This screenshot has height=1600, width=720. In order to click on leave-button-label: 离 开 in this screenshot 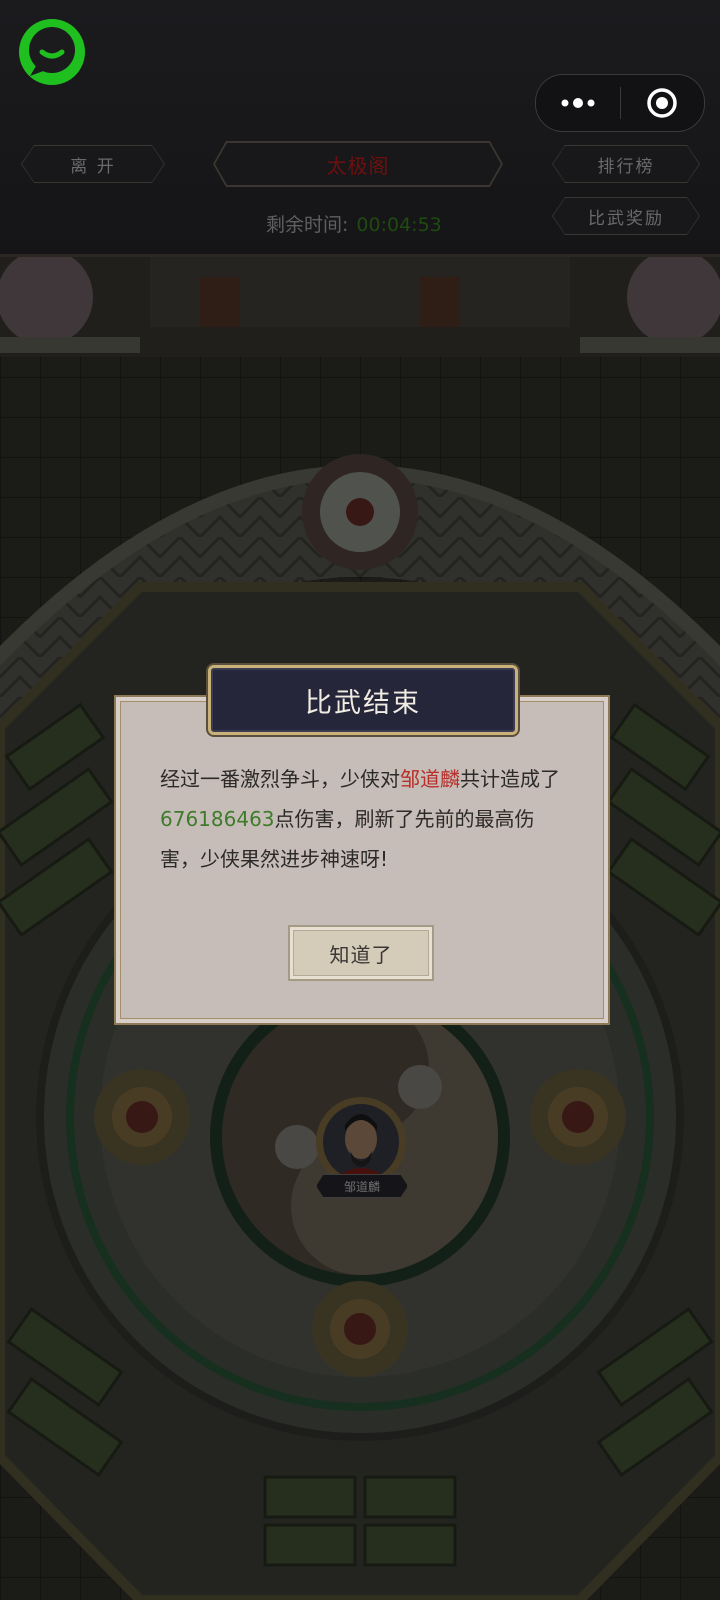, I will do `click(93, 166)`.